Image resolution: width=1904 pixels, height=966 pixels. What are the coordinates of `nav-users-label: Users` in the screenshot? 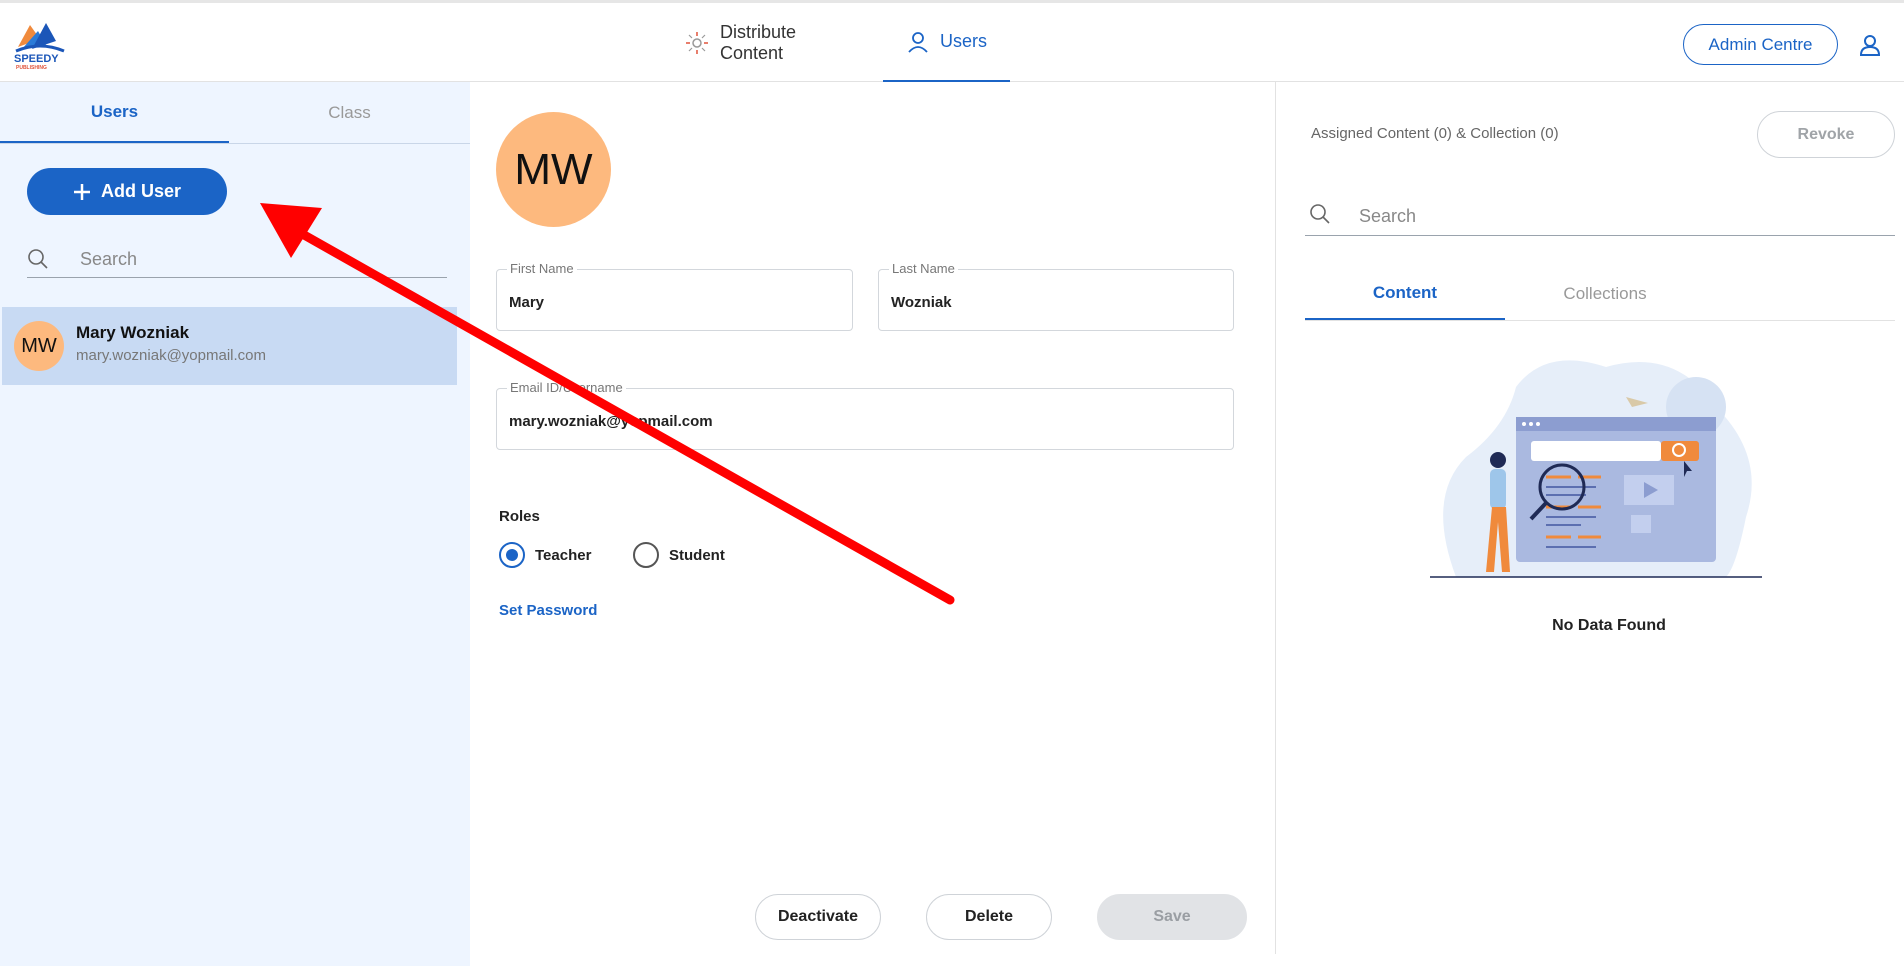 It's located at (963, 41).